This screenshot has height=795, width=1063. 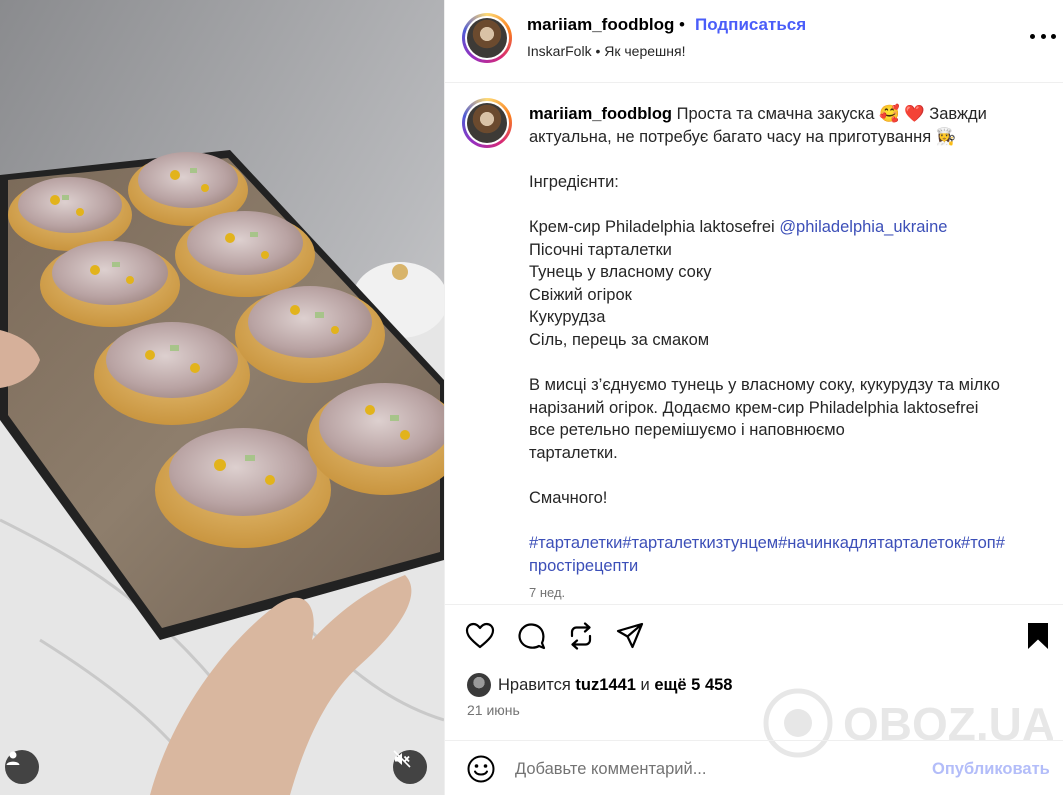 I want to click on ingredient-item: Крем-сир Philadelphia laktosefrei, so click(x=654, y=226).